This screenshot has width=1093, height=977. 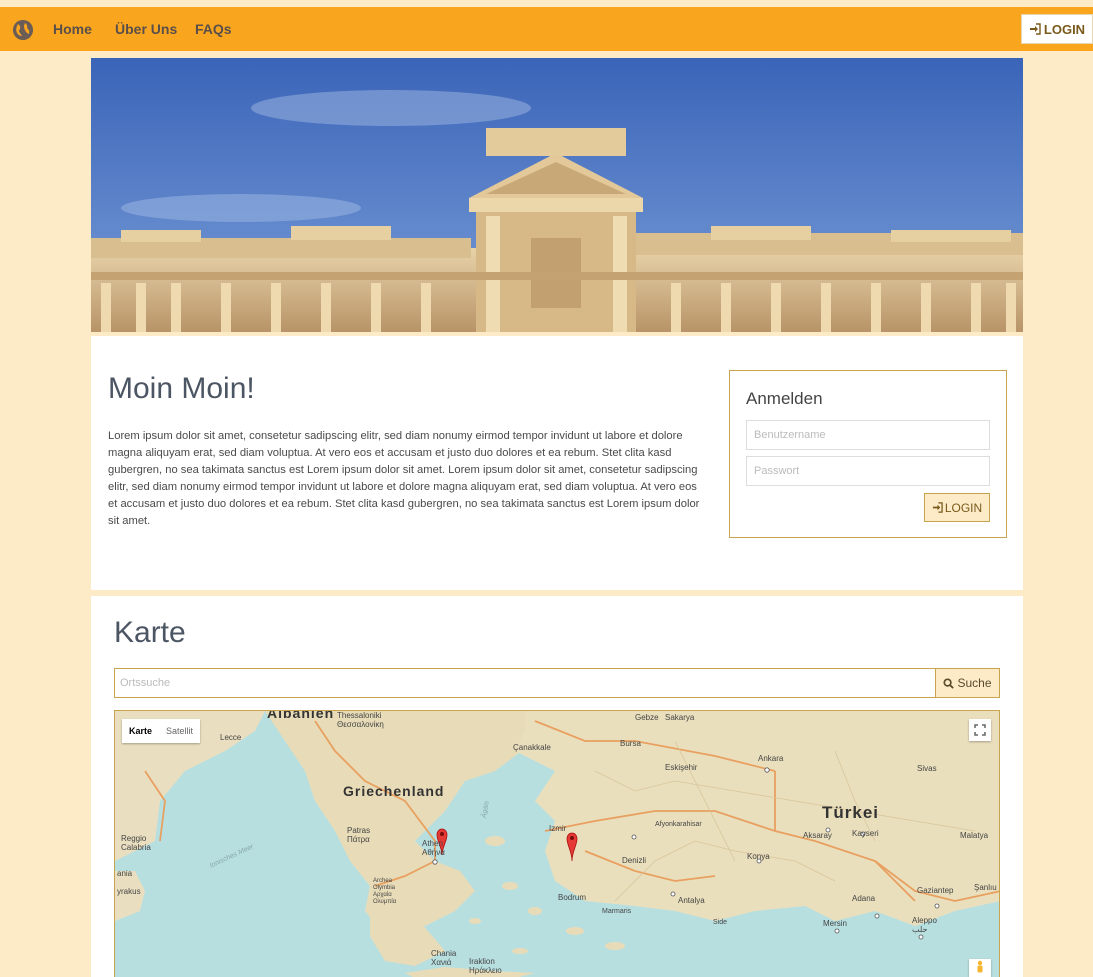 What do you see at coordinates (572, 897) in the screenshot?
I see `map-label-bodrum: Bodrum` at bounding box center [572, 897].